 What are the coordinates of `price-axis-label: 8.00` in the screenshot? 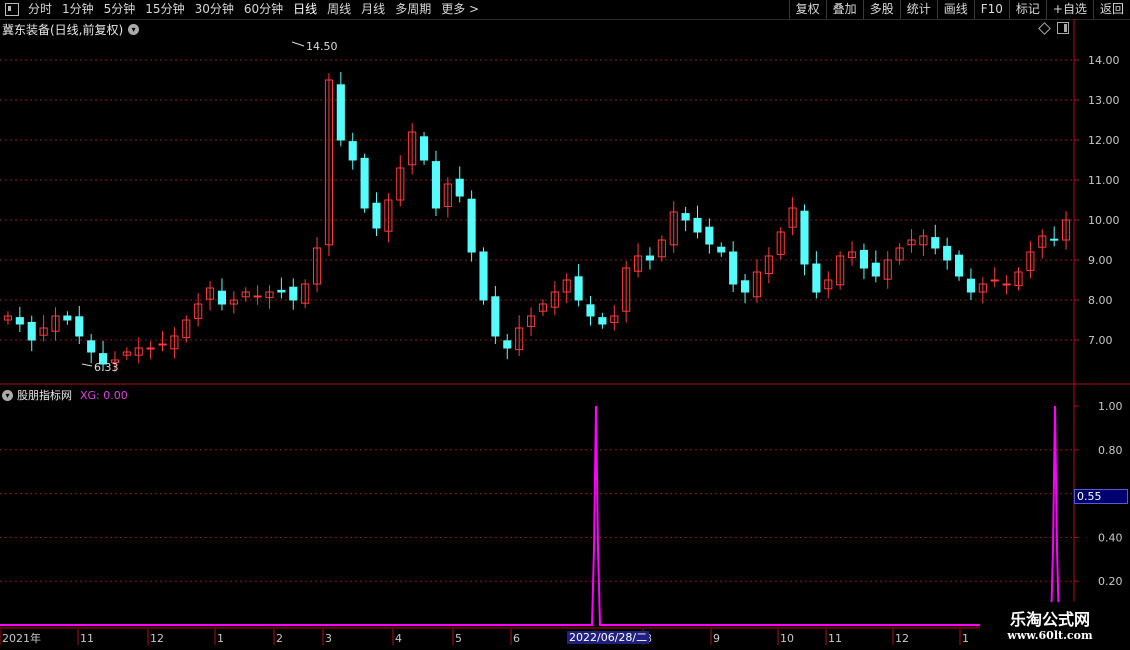 It's located at (1100, 300).